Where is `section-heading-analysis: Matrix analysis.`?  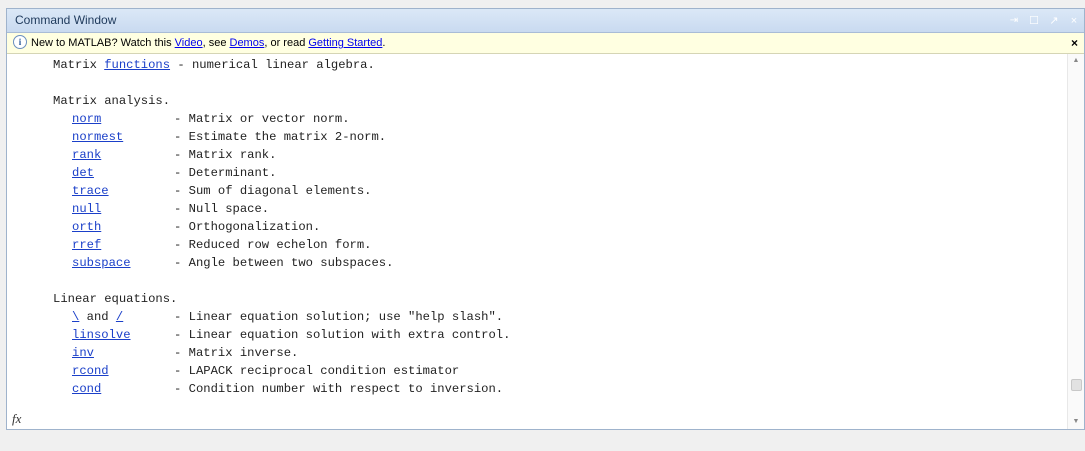 section-heading-analysis: Matrix analysis. is located at coordinates (112, 101).